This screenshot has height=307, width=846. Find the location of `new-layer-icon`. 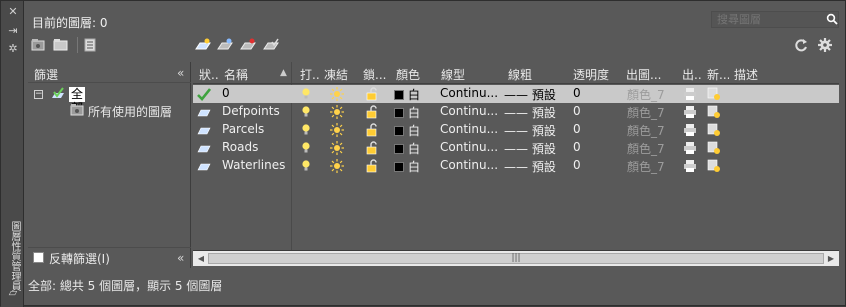

new-layer-icon is located at coordinates (203, 45).